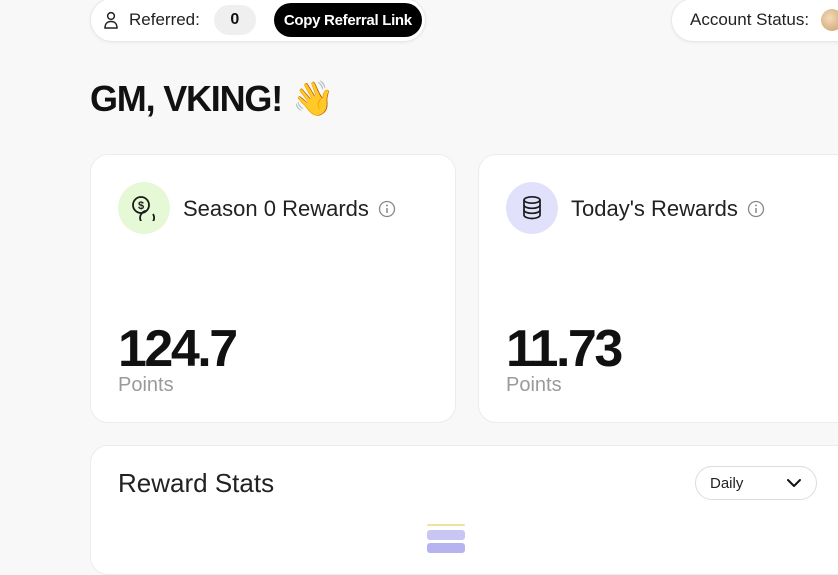 Image resolution: width=838 pixels, height=575 pixels. Describe the element at coordinates (178, 349) in the screenshot. I see `season-rewards-value: 124.7` at that location.